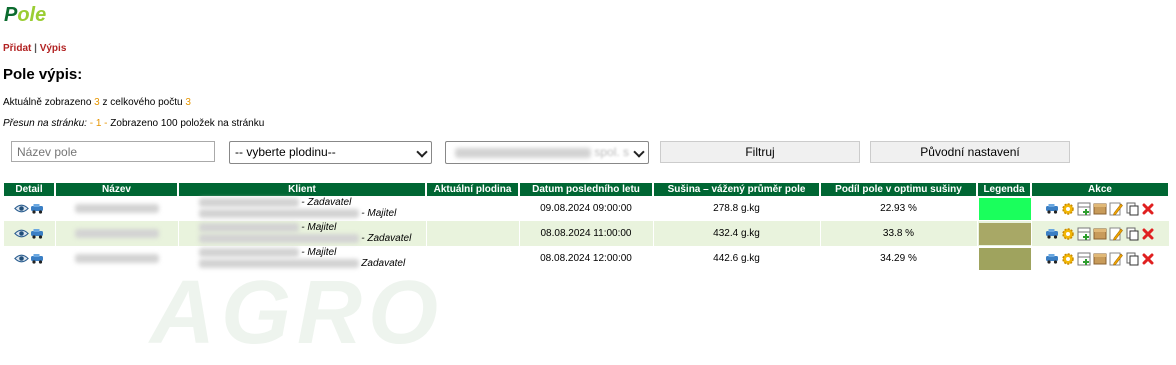  What do you see at coordinates (523, 152) in the screenshot?
I see `redacted-text` at bounding box center [523, 152].